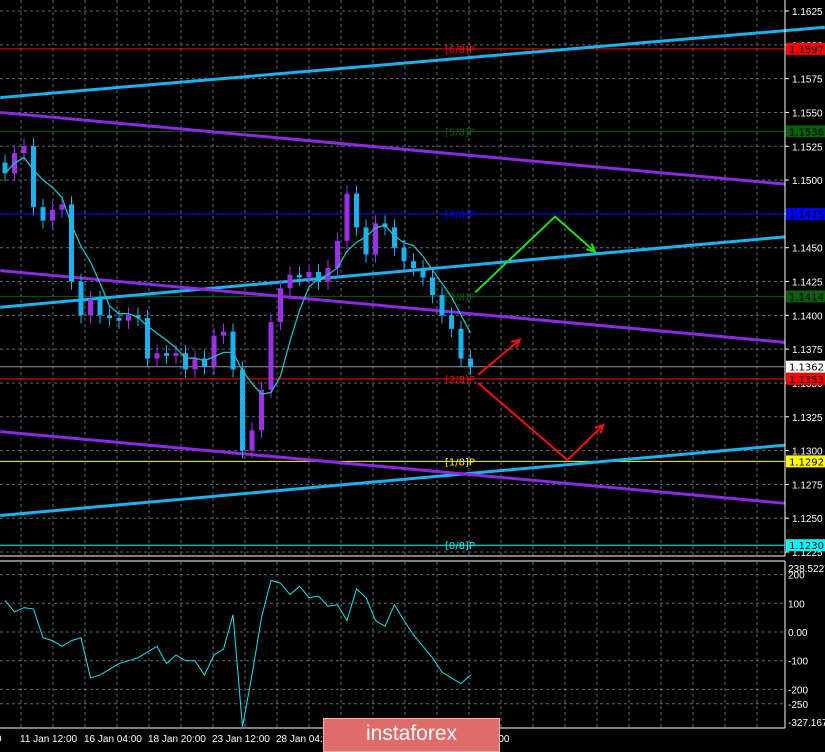 The image size is (825, 752). What do you see at coordinates (798, 662) in the screenshot?
I see `indicator-y-label: -100` at bounding box center [798, 662].